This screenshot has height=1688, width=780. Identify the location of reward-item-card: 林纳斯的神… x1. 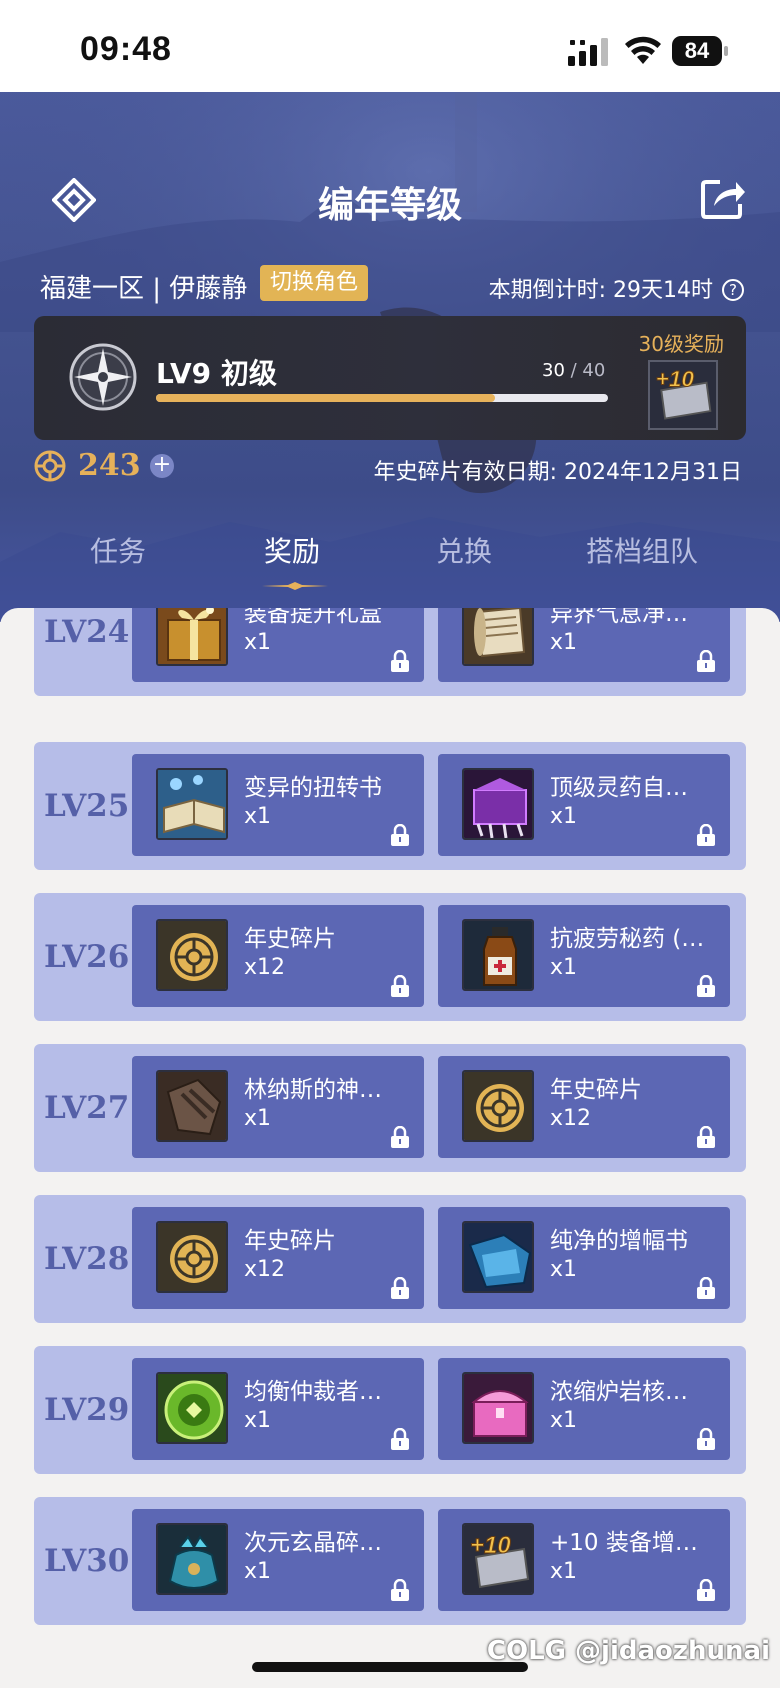
(278, 1107).